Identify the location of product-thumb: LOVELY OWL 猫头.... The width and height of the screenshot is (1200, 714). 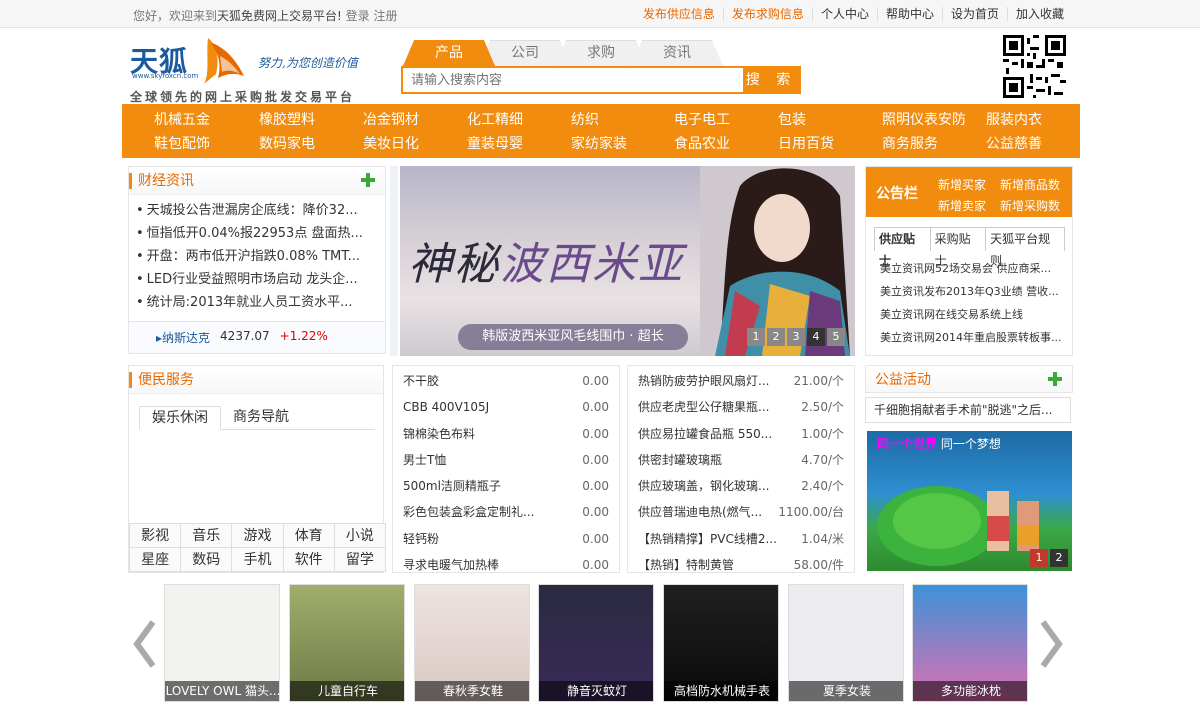
(222, 643).